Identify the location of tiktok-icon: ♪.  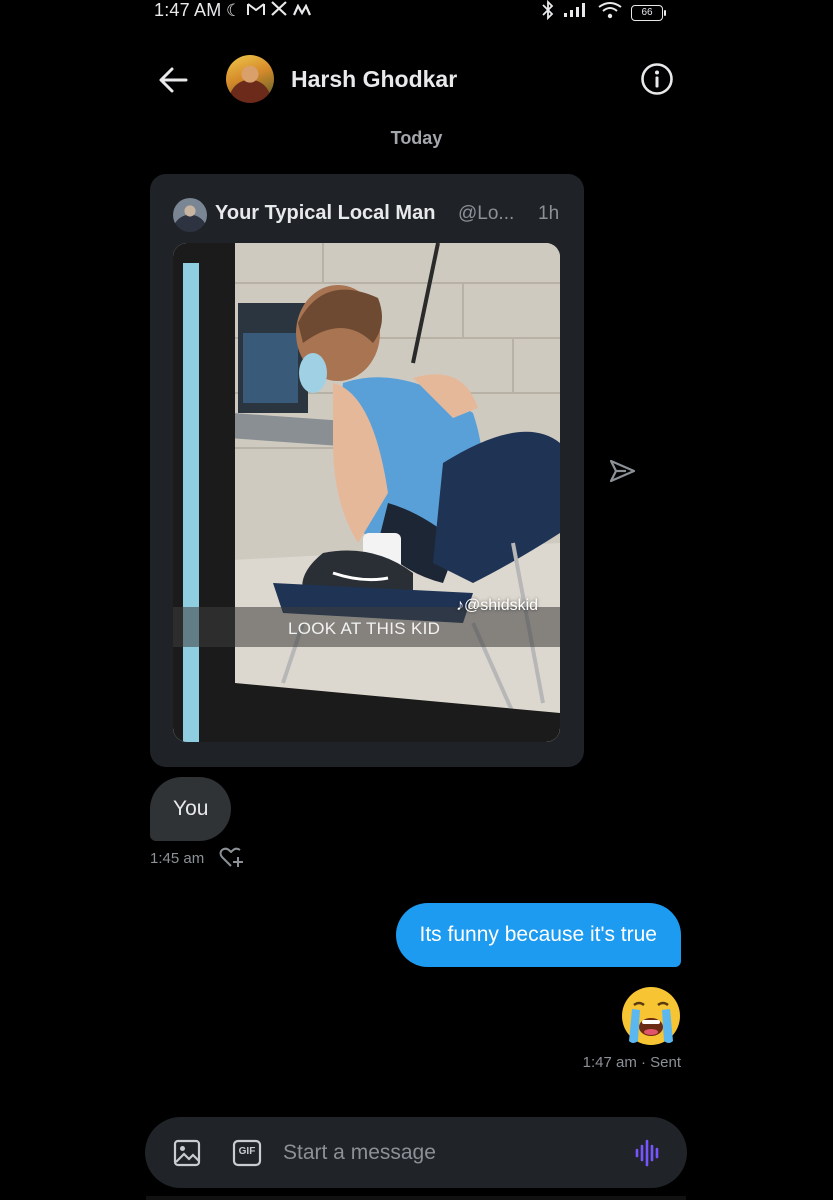
(460, 605).